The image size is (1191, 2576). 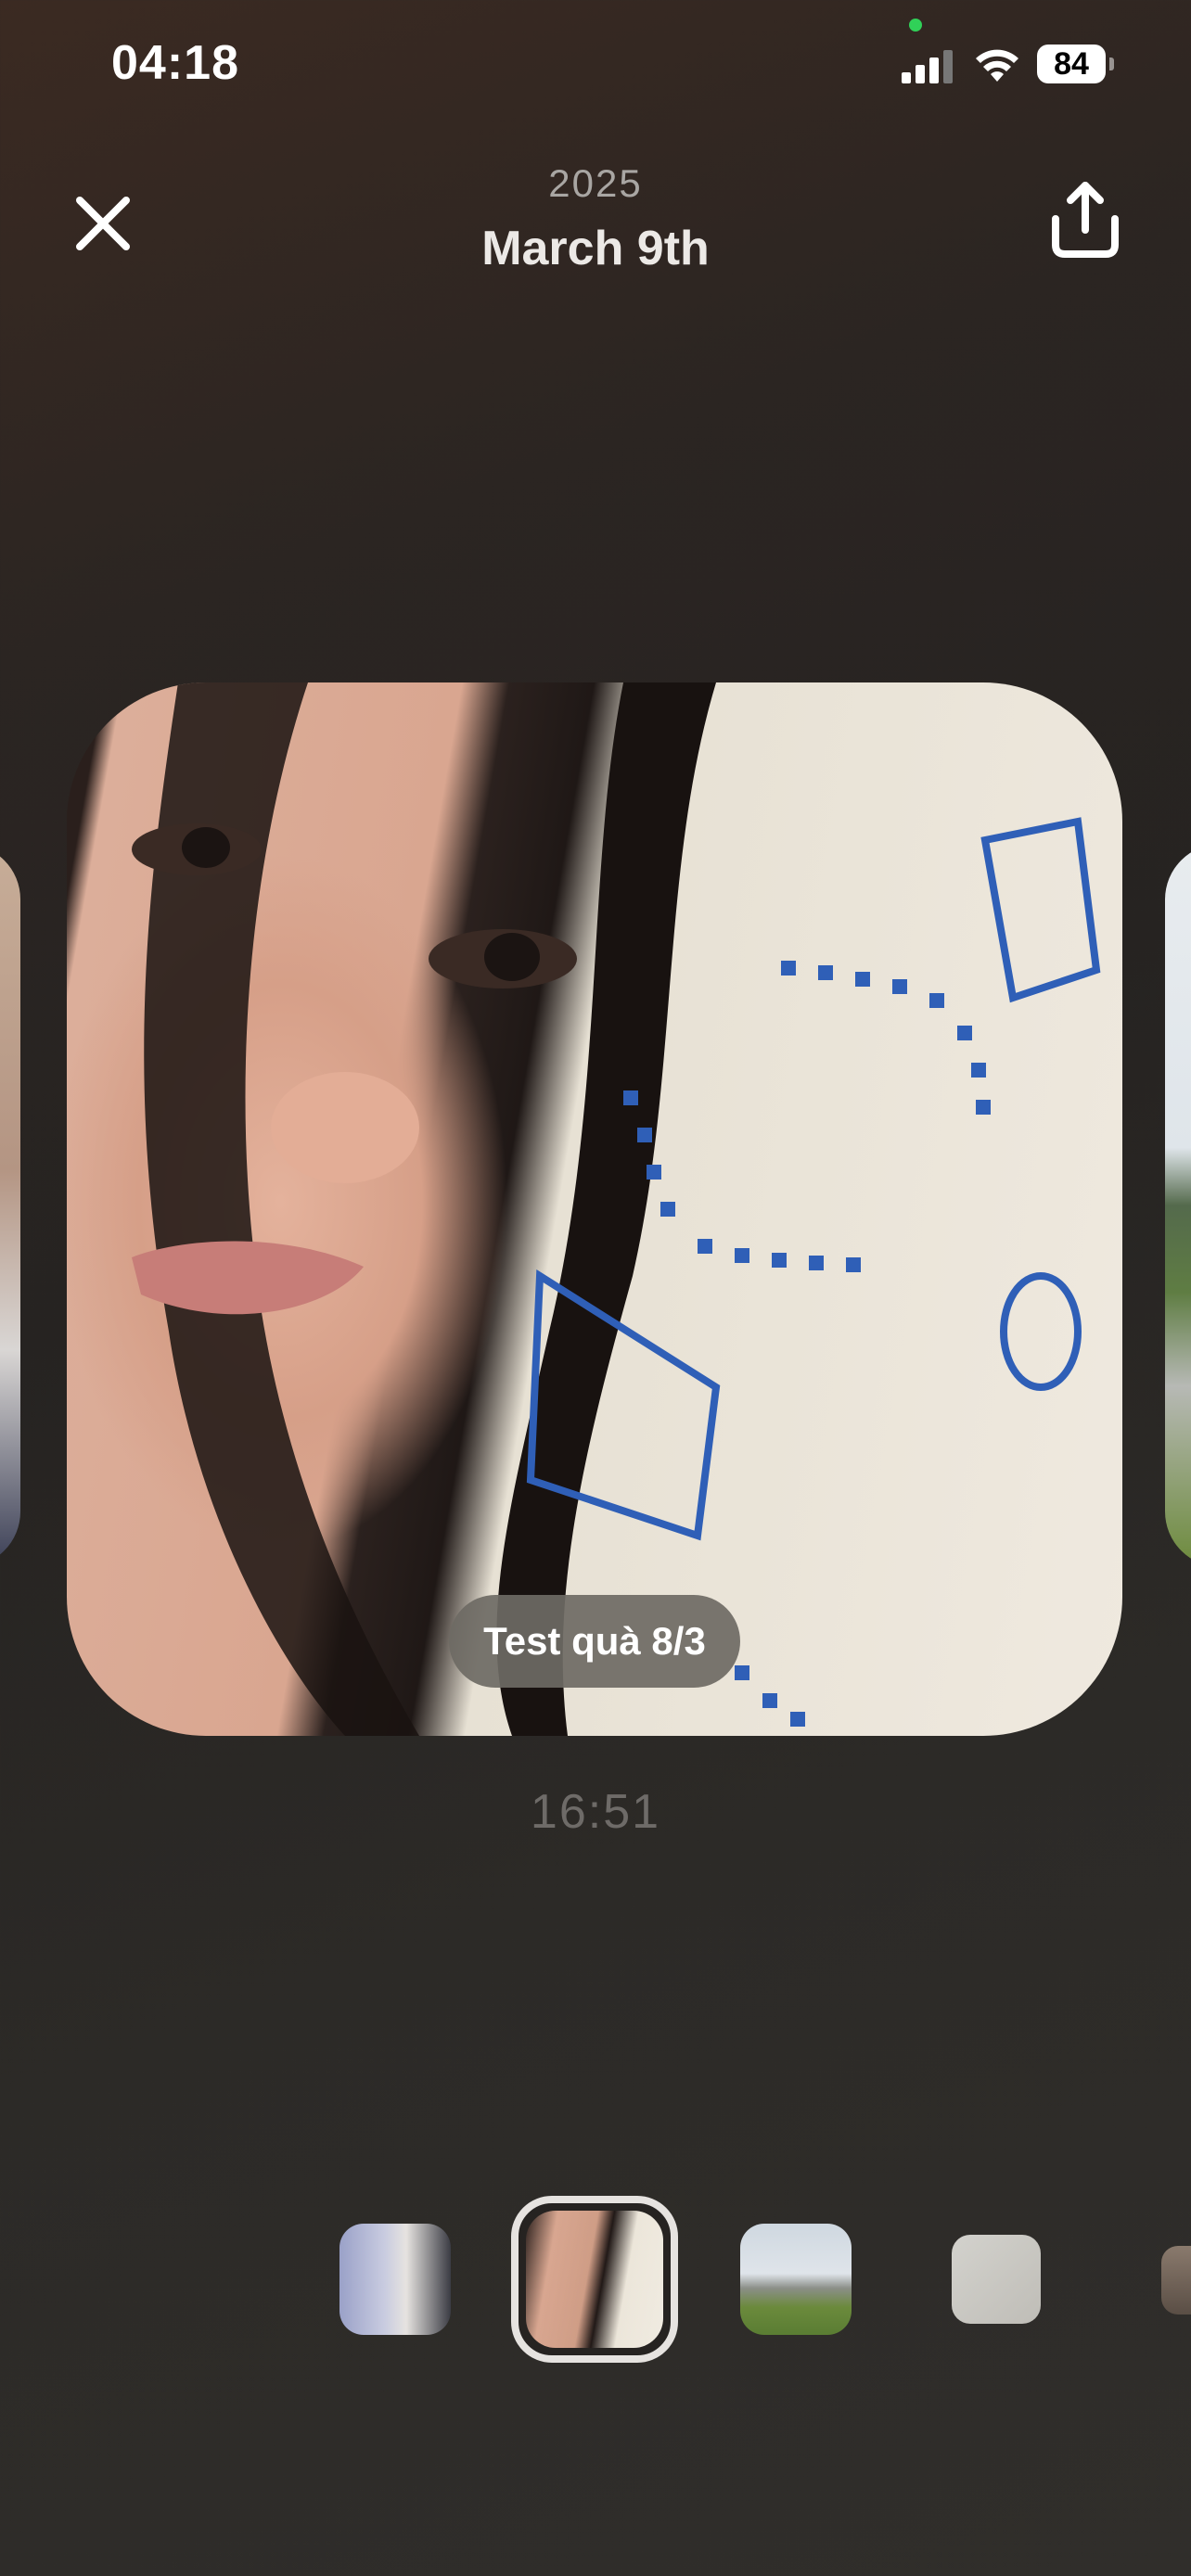 I want to click on header-year: 2025, so click(x=595, y=183).